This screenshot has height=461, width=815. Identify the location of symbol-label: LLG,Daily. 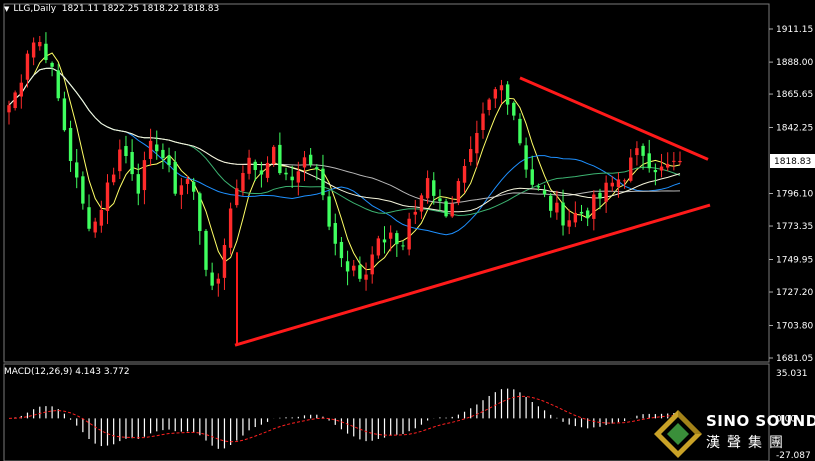
(35, 9).